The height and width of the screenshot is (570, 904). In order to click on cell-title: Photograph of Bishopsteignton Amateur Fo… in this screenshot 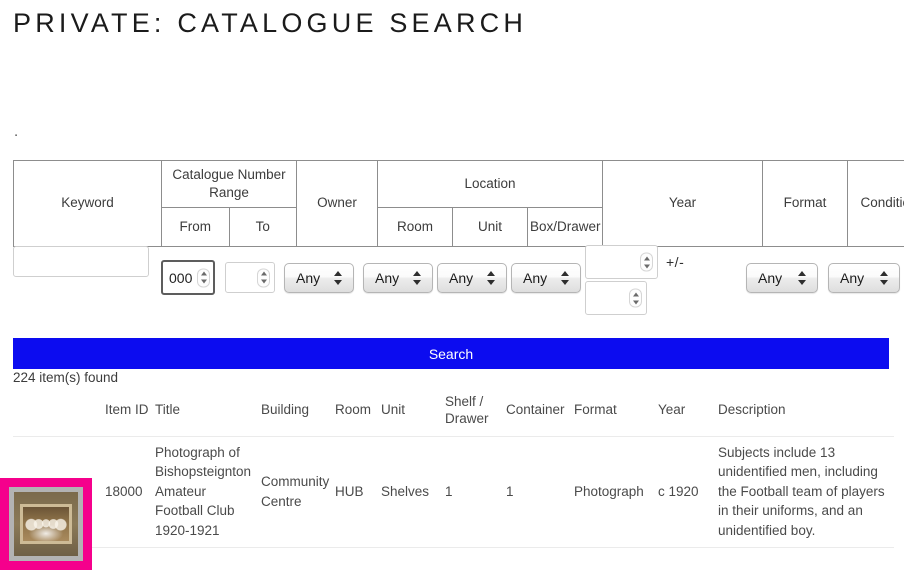, I will do `click(208, 491)`.